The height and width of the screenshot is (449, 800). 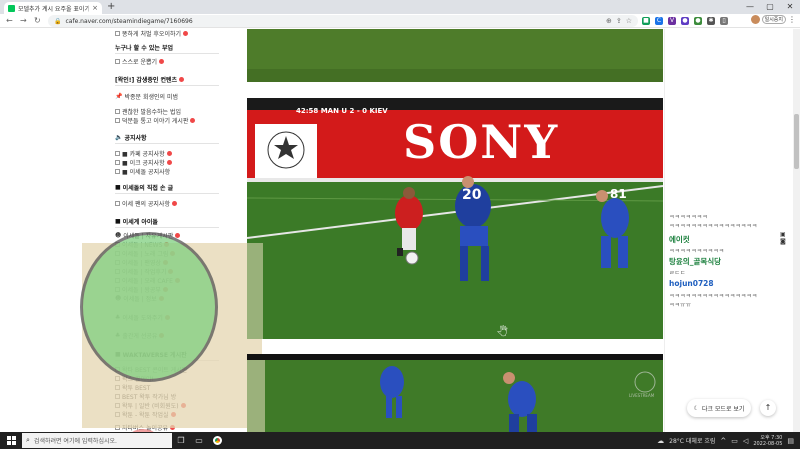 I want to click on browser-tab: 모델추가 계시 요주올 표이기능 ×, so click(x=53, y=8).